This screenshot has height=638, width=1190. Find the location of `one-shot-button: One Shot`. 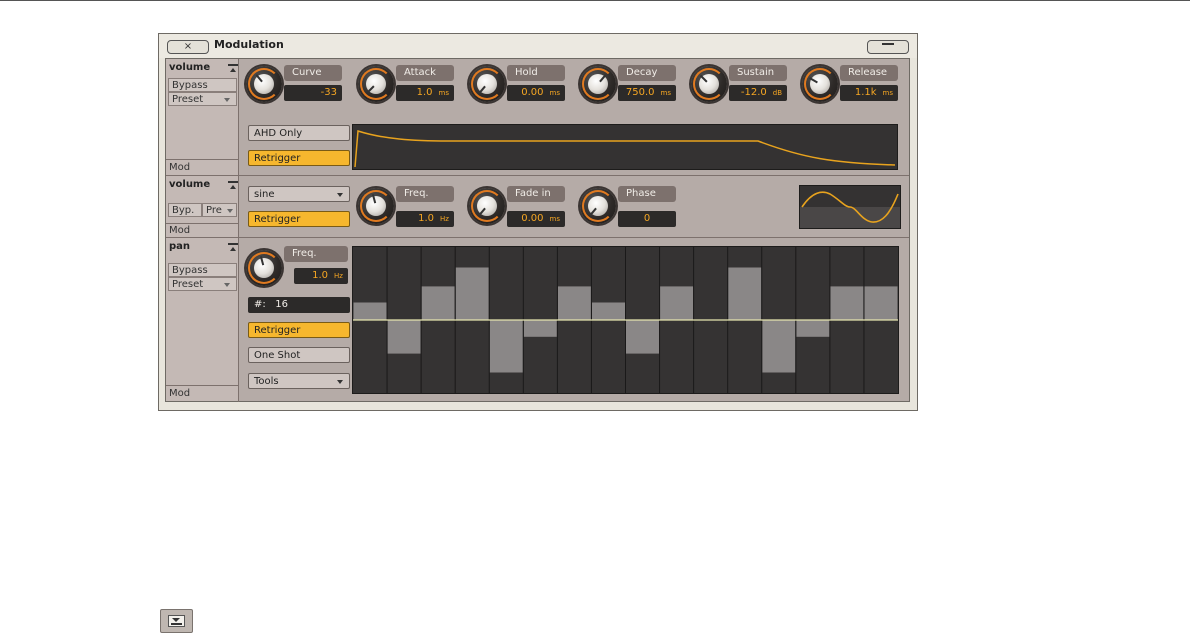

one-shot-button: One Shot is located at coordinates (299, 355).